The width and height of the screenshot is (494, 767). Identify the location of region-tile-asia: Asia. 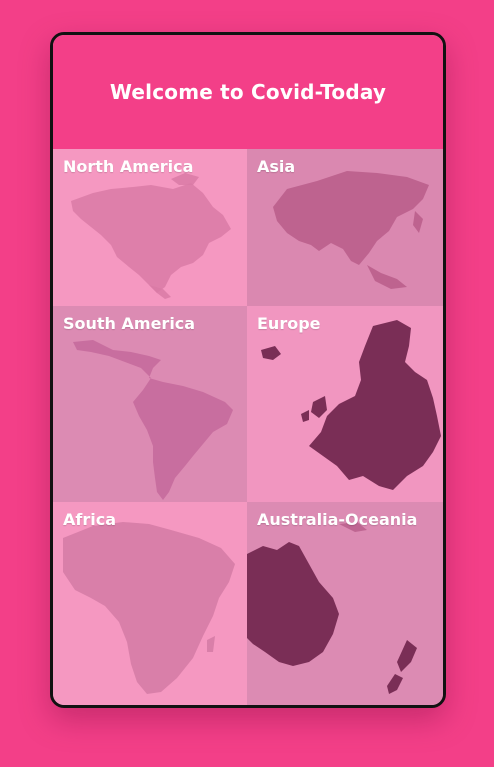
(345, 227).